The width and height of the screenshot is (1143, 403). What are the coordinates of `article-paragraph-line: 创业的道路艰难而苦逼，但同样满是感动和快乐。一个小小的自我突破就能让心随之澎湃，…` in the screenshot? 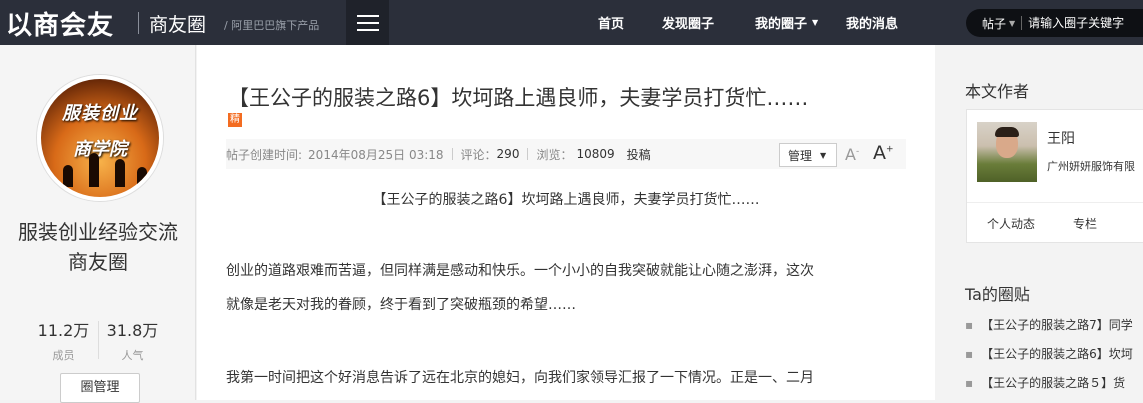 It's located at (520, 271).